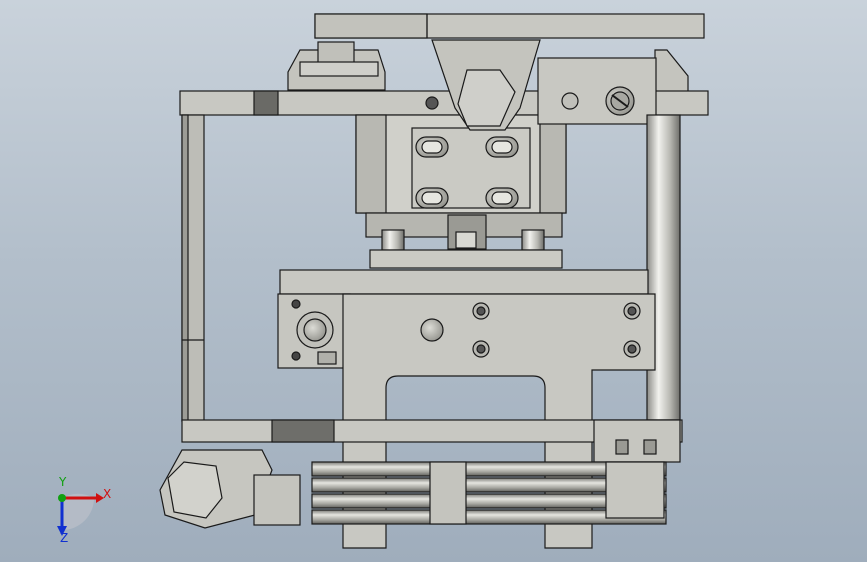  Describe the element at coordinates (533, 240) in the screenshot. I see `guide-rod-right` at that location.